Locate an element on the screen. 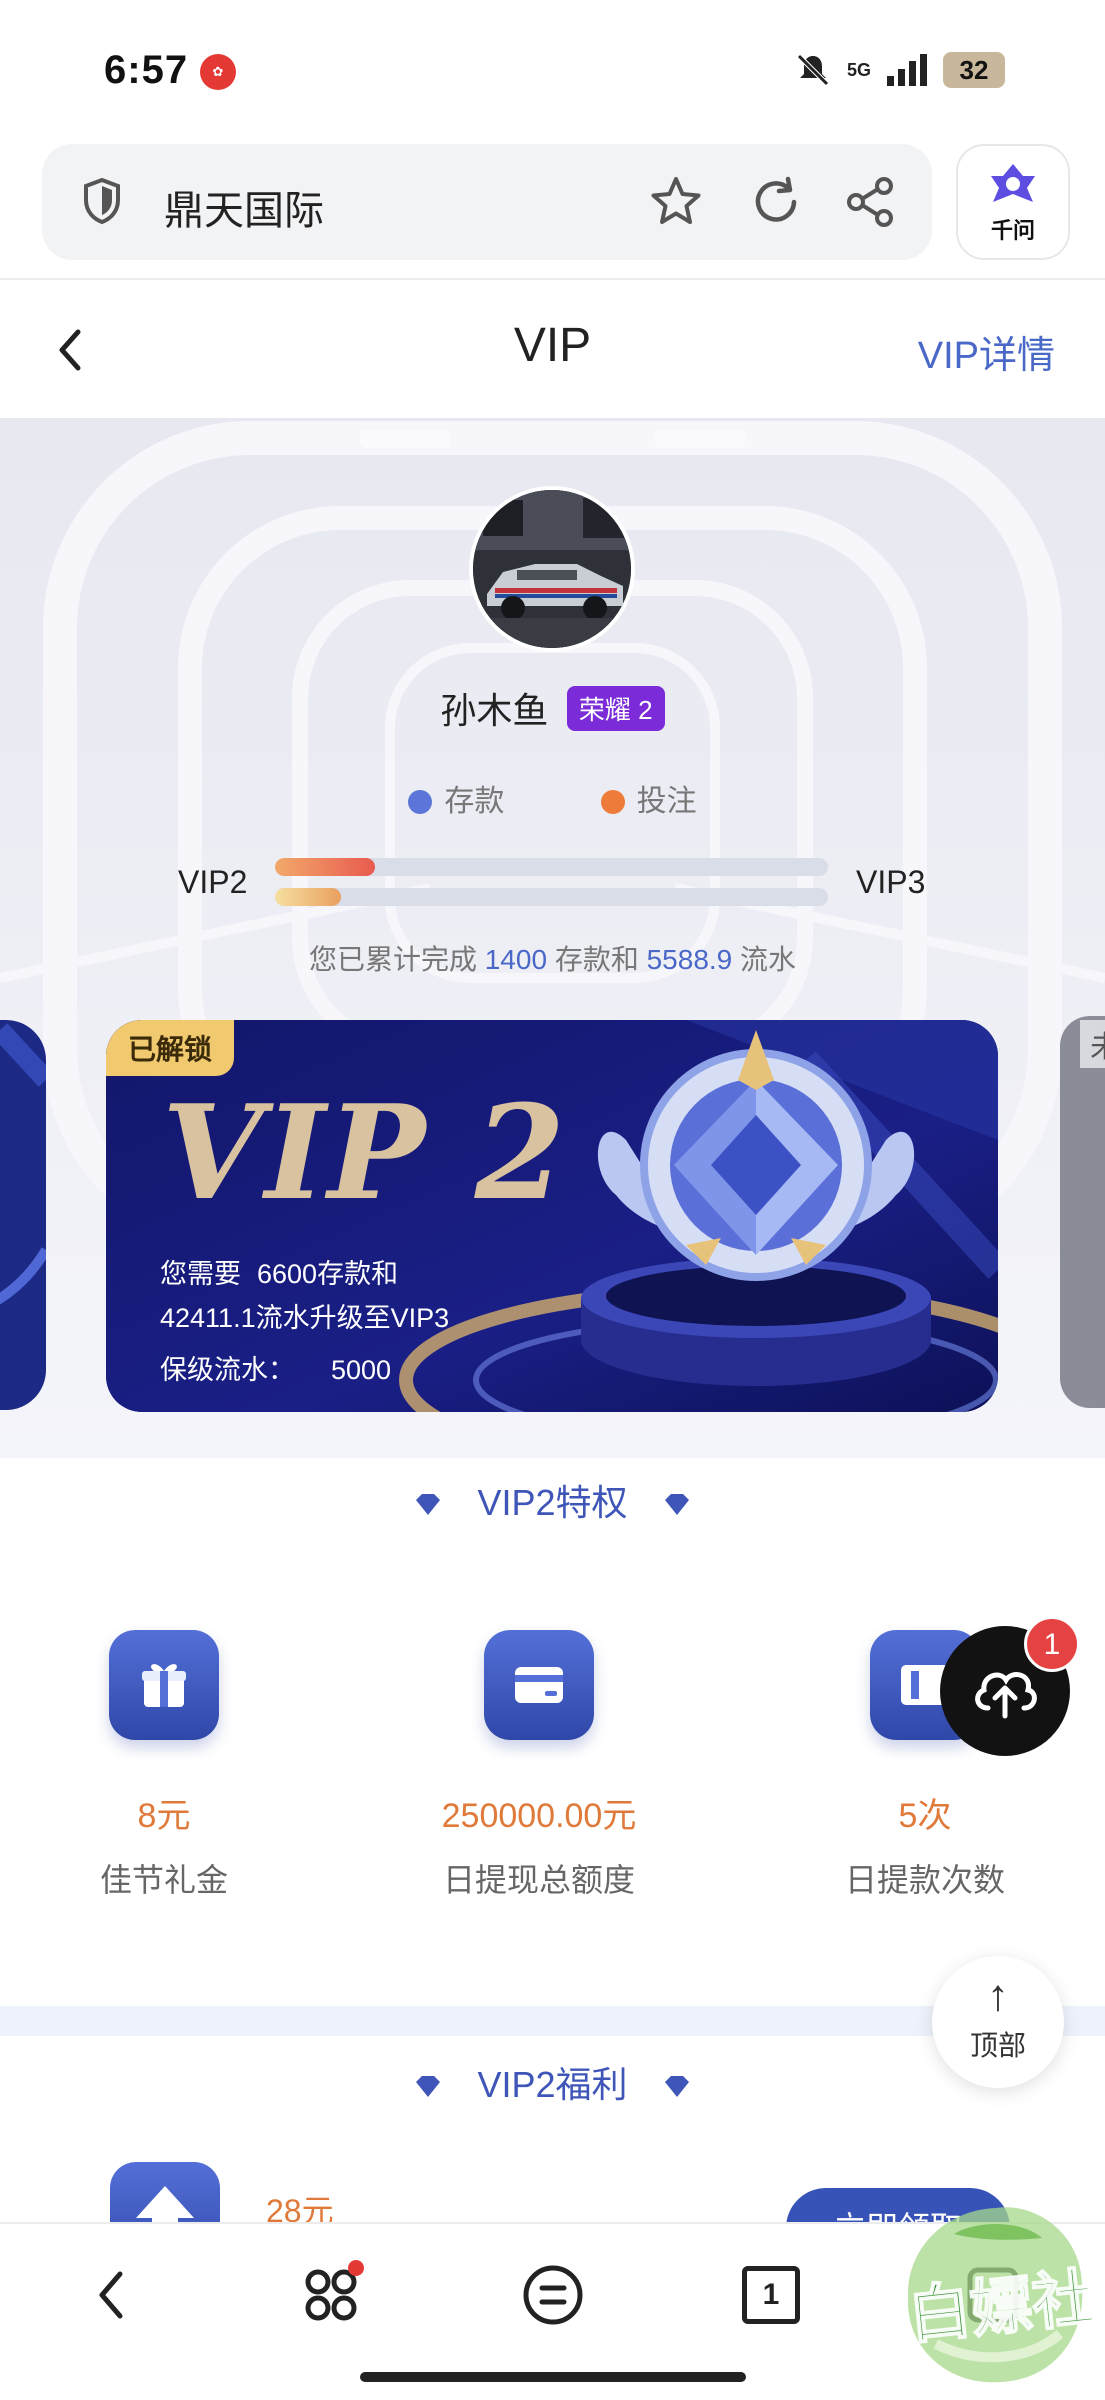  status-time: 6:57 is located at coordinates (146, 70).